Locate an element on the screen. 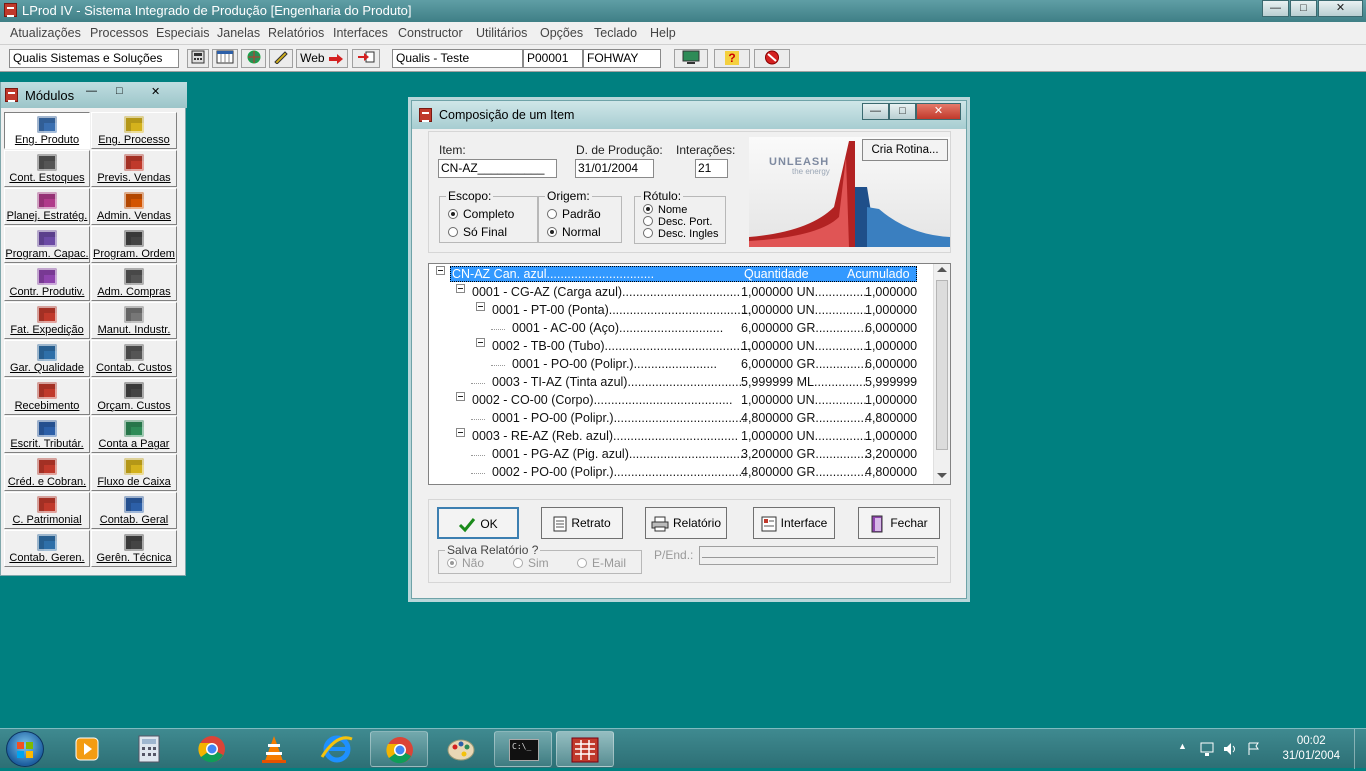 The height and width of the screenshot is (771, 1366). iterations-input: 21 is located at coordinates (711, 168).